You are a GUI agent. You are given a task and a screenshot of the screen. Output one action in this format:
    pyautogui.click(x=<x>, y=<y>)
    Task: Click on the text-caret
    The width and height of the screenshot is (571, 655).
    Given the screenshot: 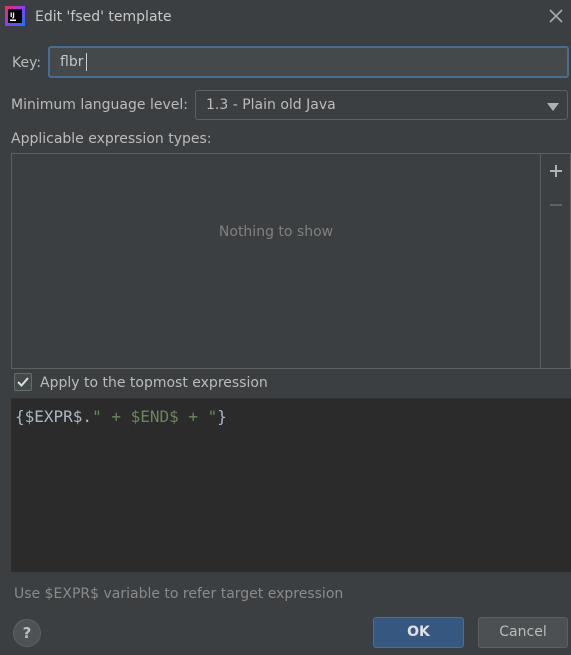 What is the action you would take?
    pyautogui.click(x=86, y=62)
    